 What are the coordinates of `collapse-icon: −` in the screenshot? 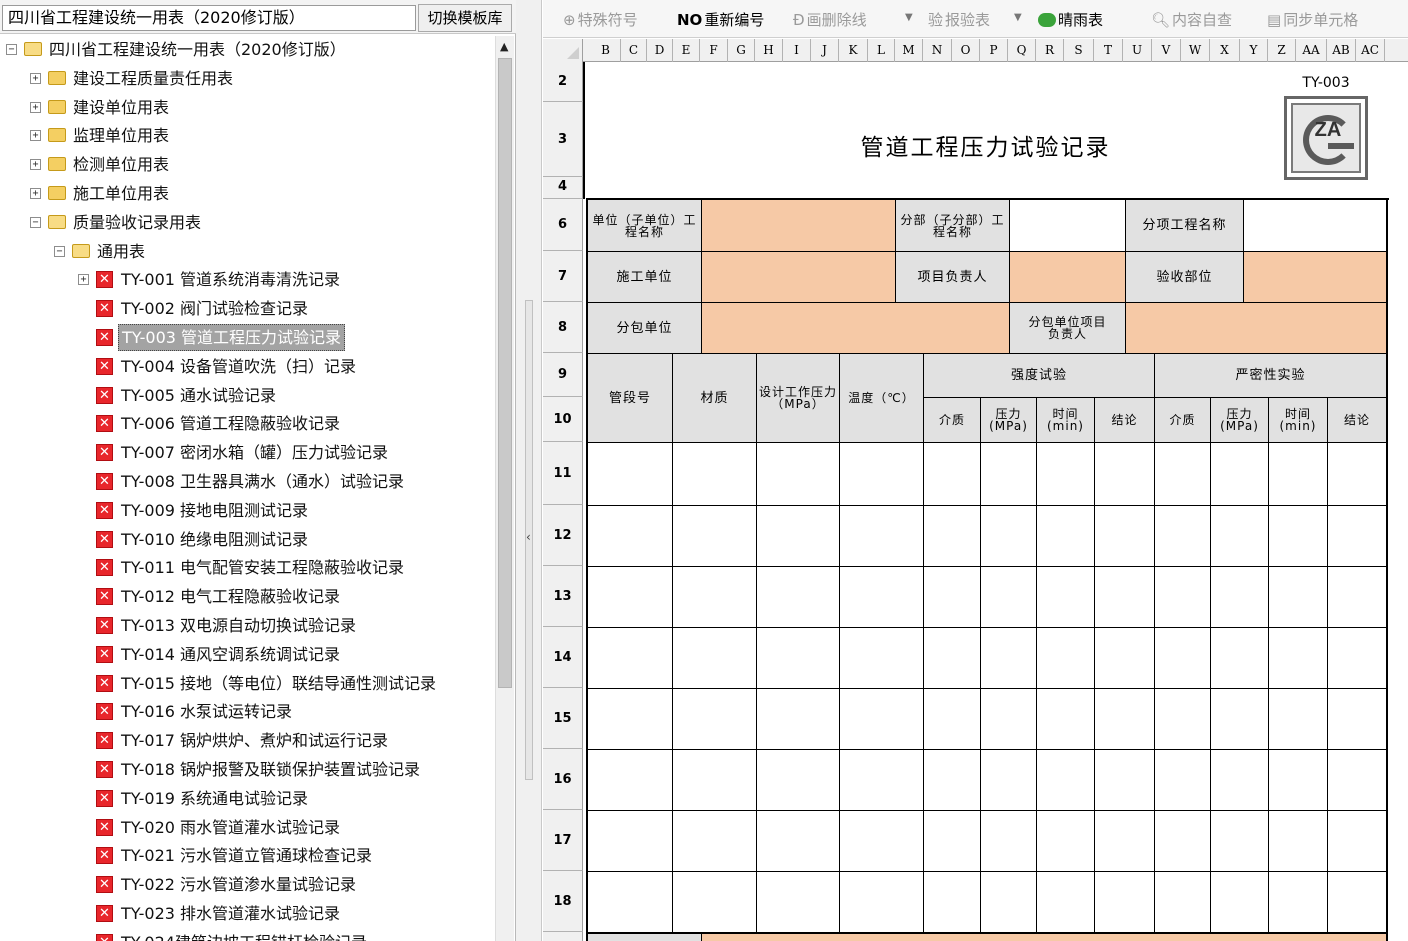 It's located at (59, 251).